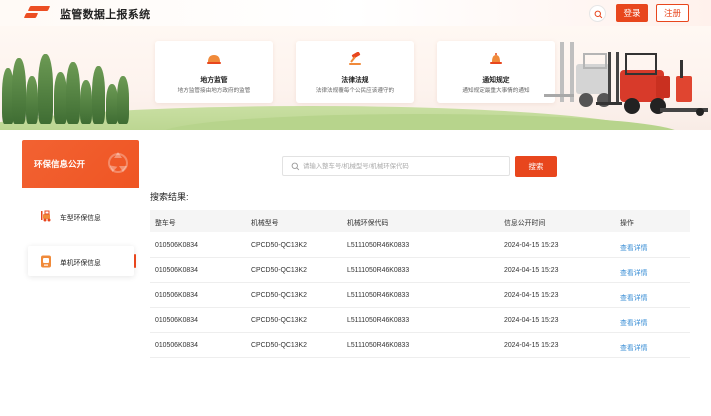  Describe the element at coordinates (355, 58) in the screenshot. I see `gavel-icon` at that location.